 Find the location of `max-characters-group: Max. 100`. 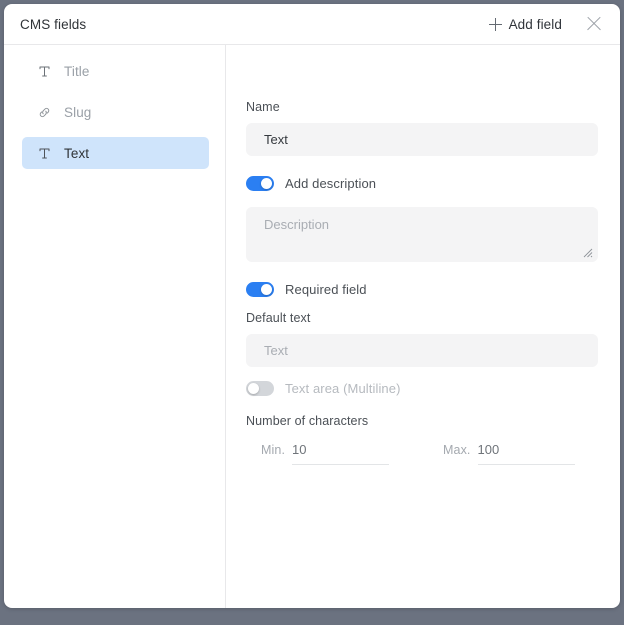

max-characters-group: Max. 100 is located at coordinates (509, 453).